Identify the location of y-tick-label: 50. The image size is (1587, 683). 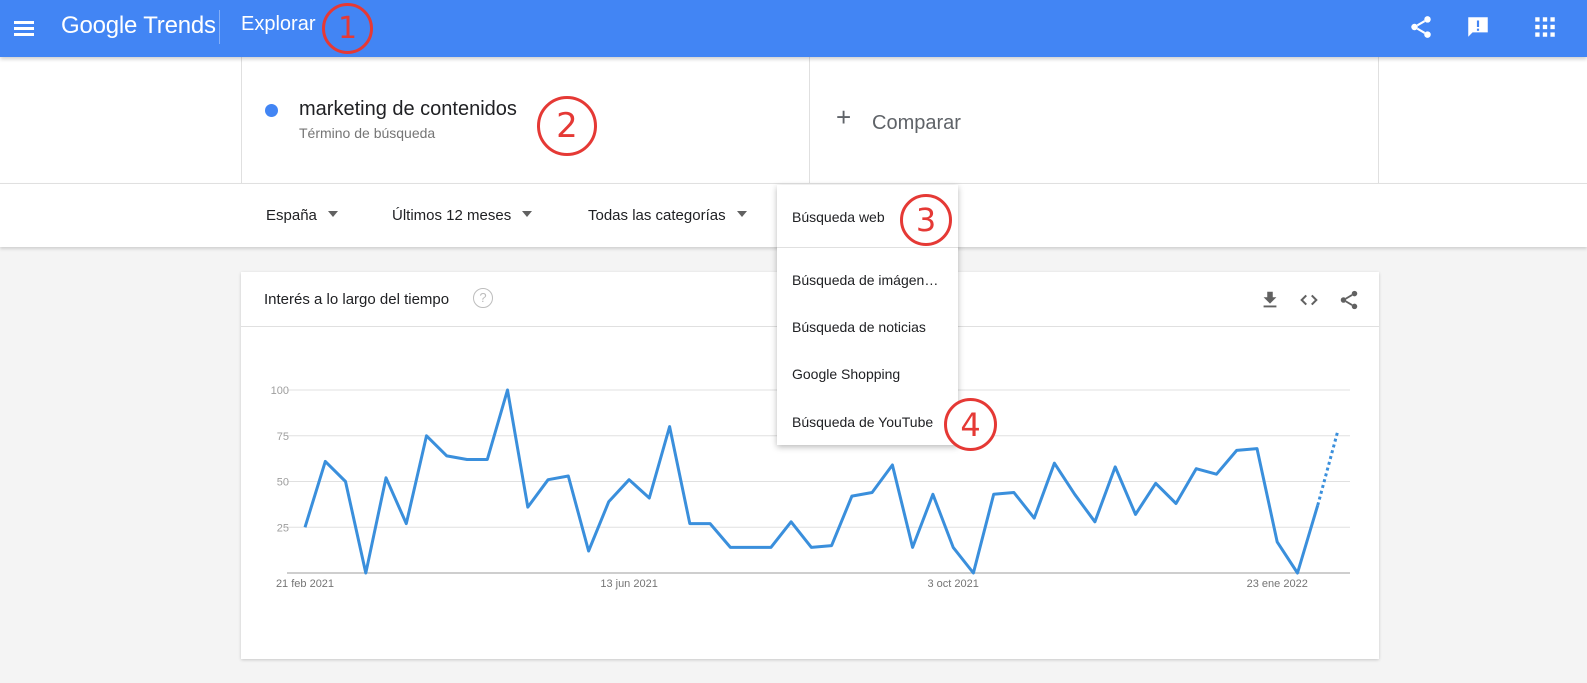
(283, 483).